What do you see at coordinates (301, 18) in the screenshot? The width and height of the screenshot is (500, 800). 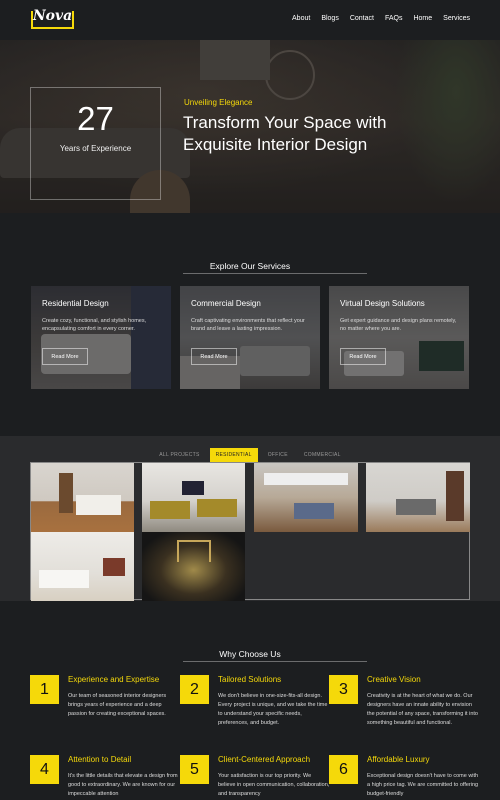 I see `nav-link-about: About` at bounding box center [301, 18].